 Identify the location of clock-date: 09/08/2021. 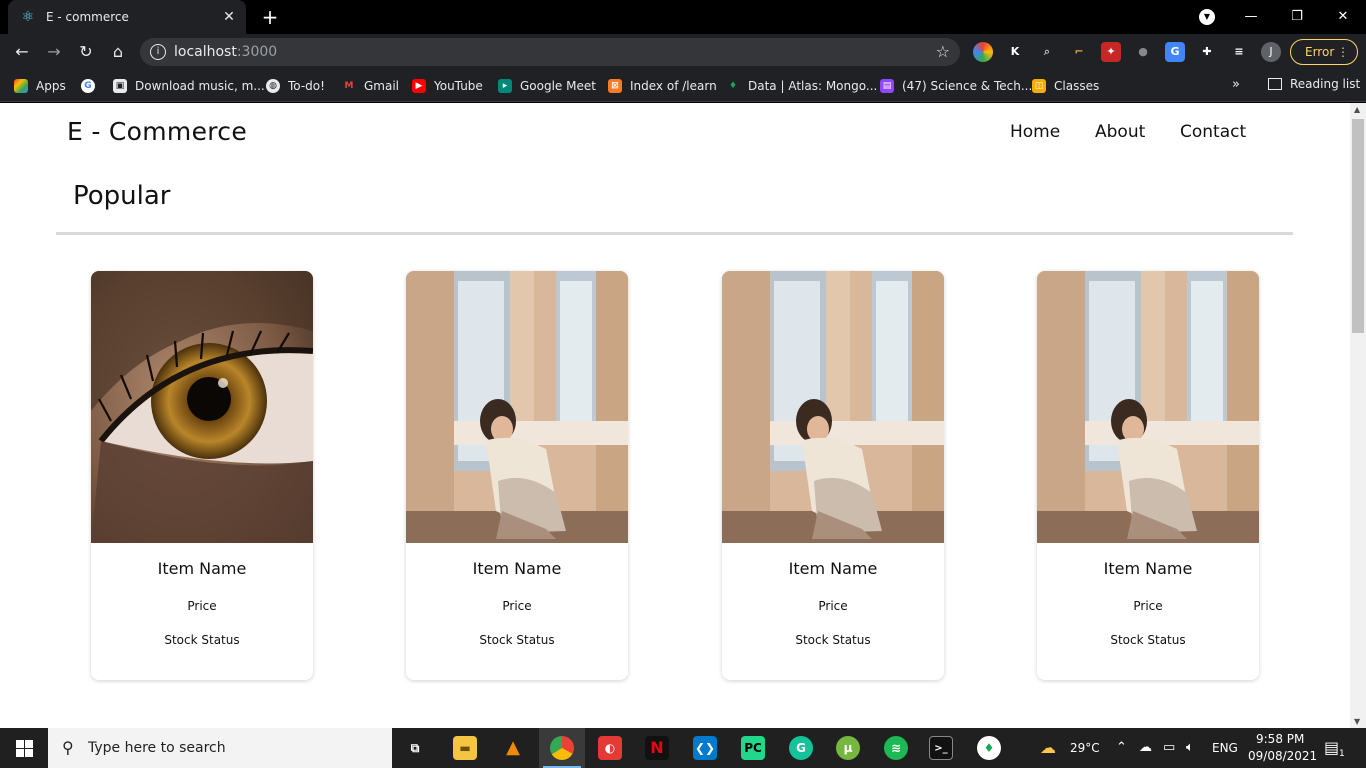
(1282, 756).